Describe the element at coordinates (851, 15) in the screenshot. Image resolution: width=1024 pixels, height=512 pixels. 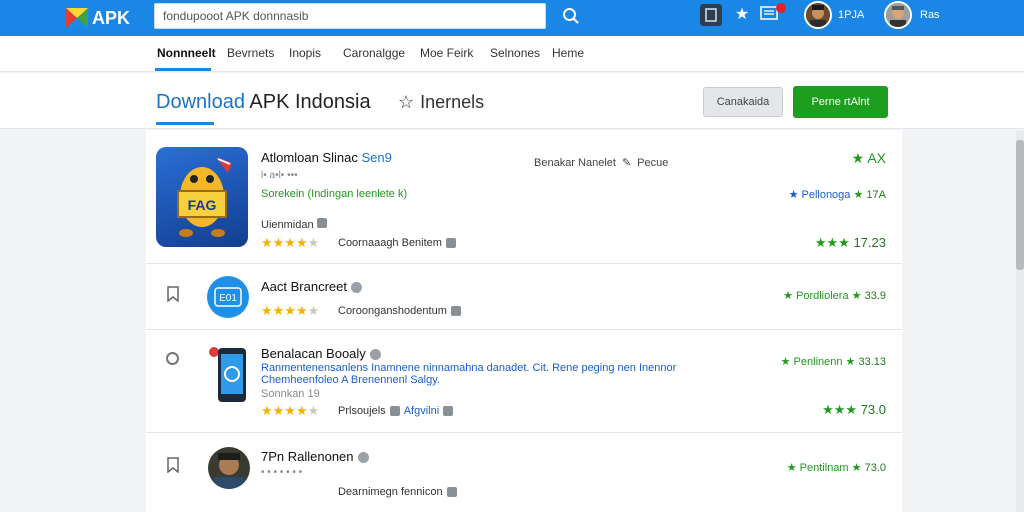
I see `user-meta: 1PJA` at that location.